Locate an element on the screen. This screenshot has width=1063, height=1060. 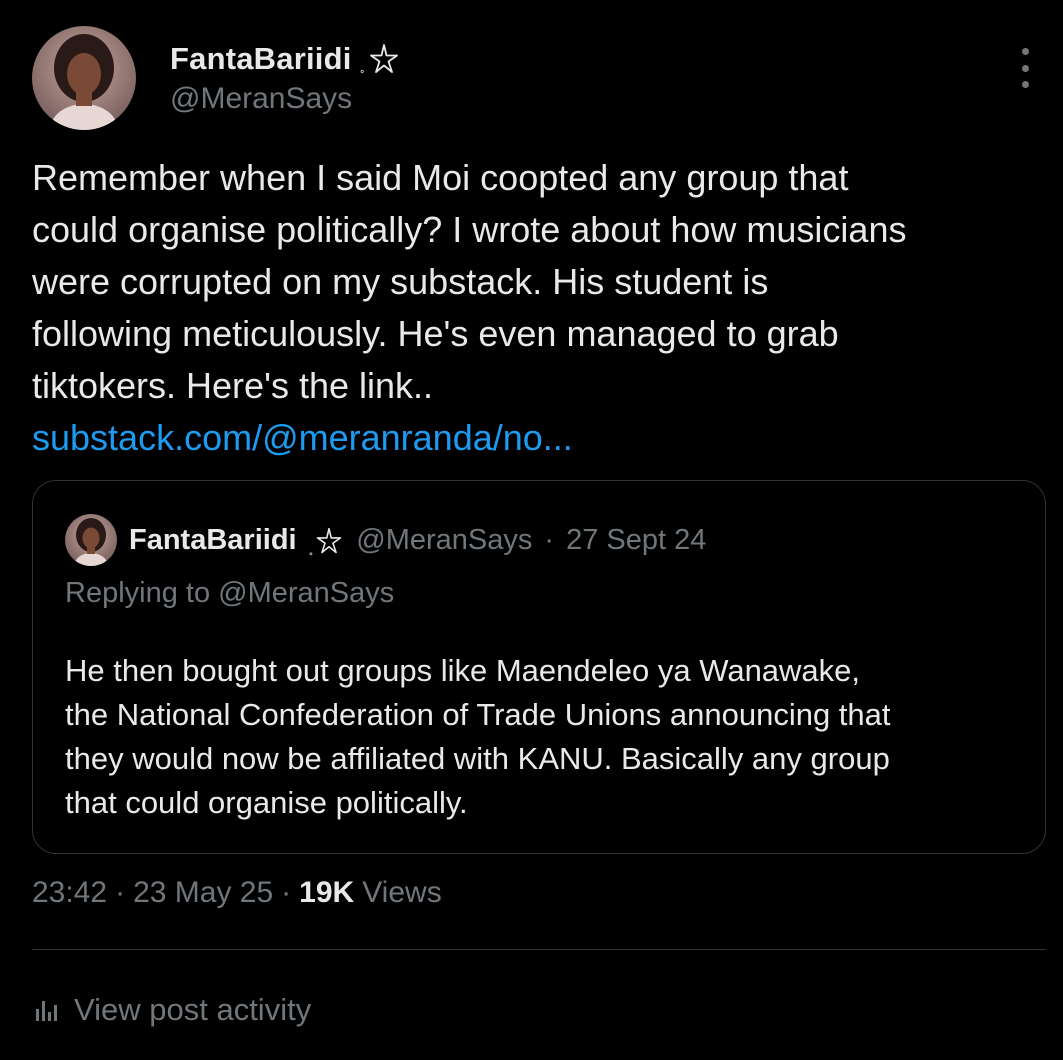
quoted-author-name: FantaBariidi is located at coordinates (213, 539).